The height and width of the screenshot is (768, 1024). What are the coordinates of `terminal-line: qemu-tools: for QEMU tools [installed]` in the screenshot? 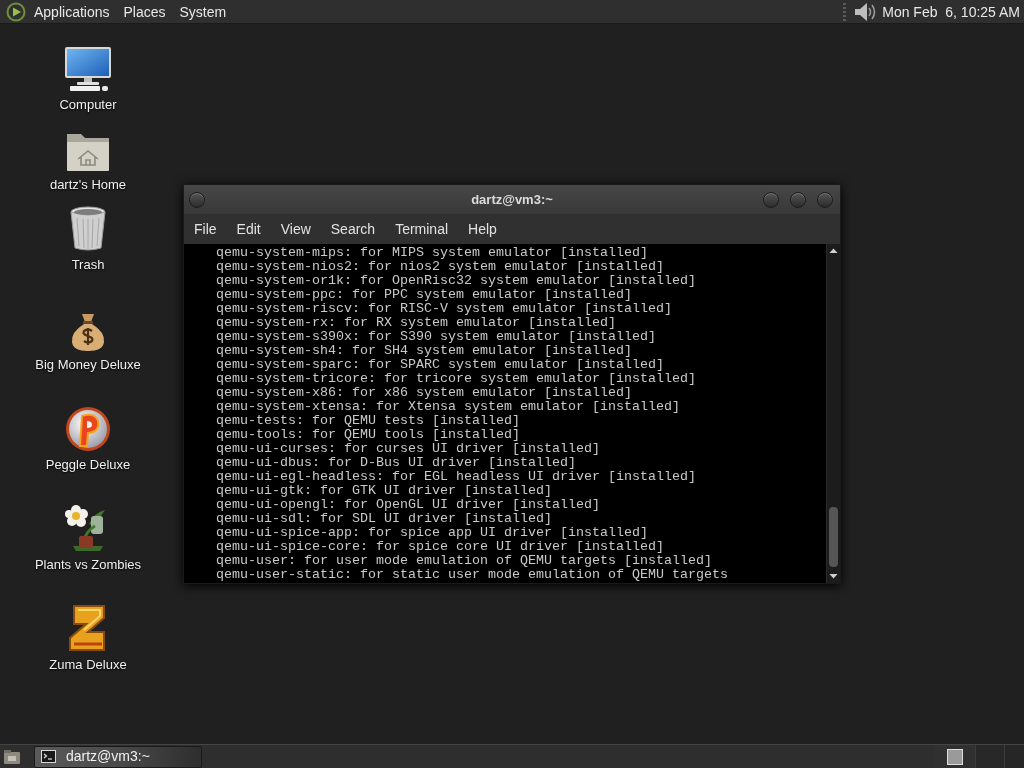 It's located at (368, 435).